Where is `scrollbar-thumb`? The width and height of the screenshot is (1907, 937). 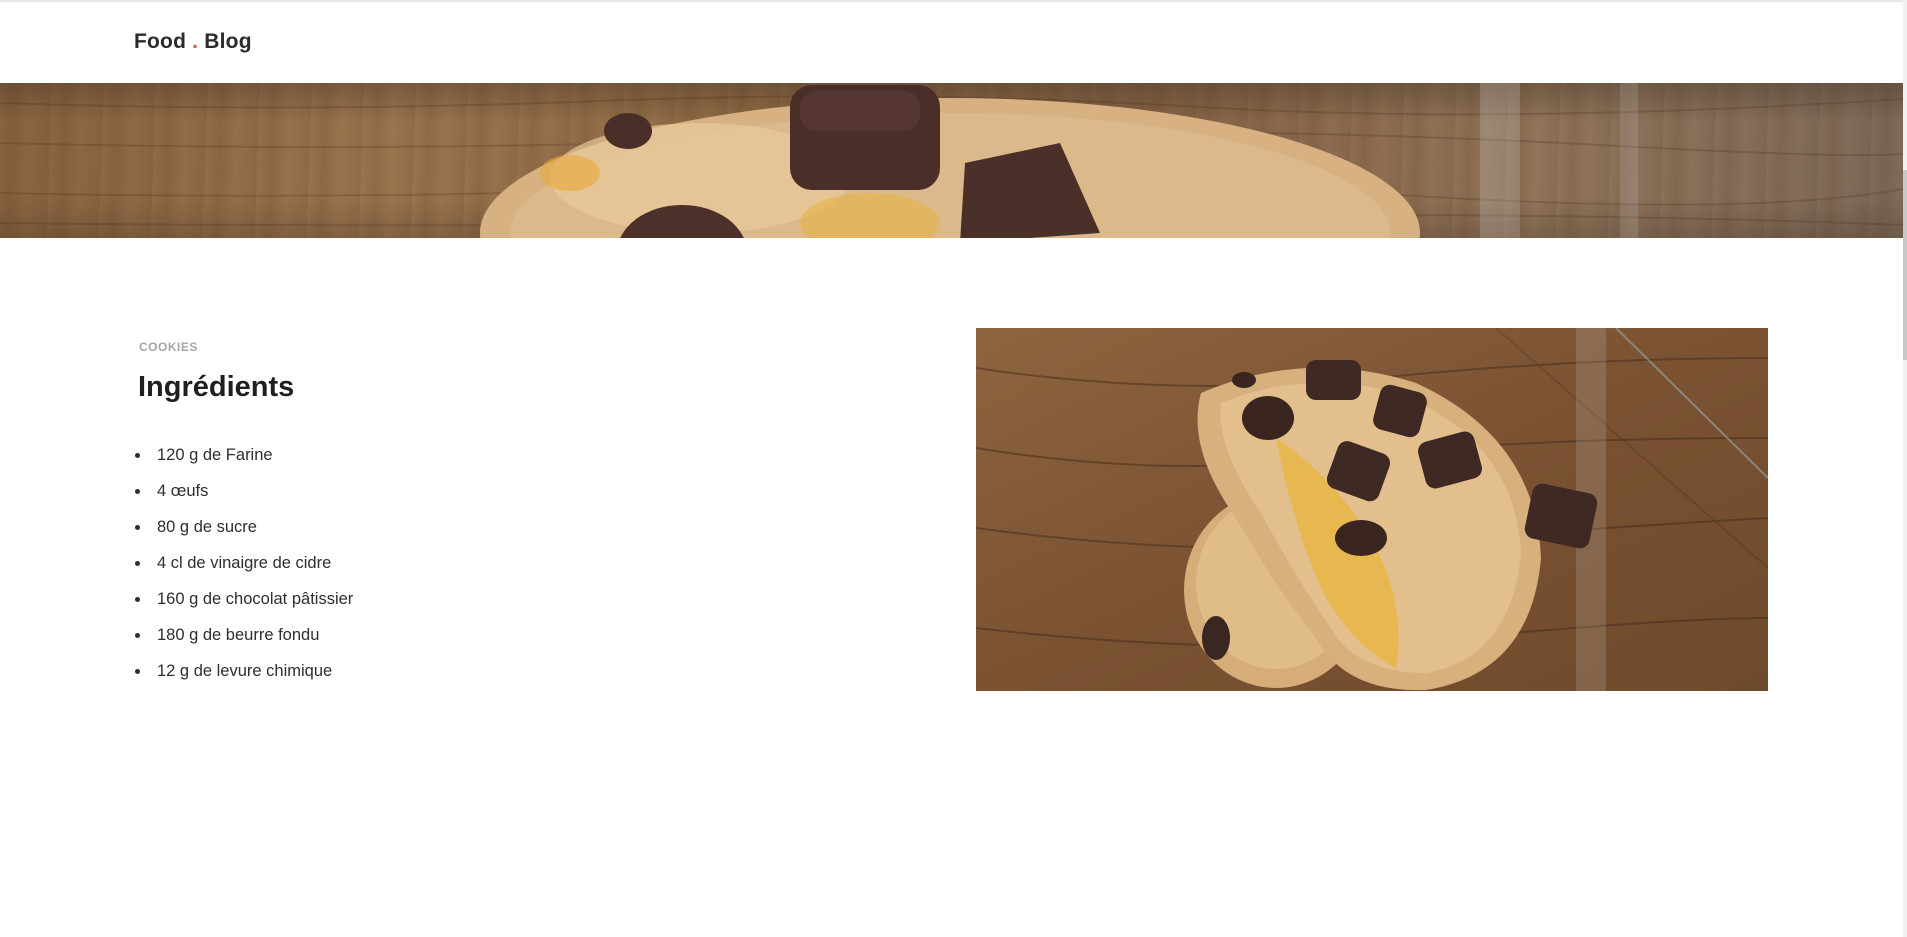
scrollbar-thumb is located at coordinates (1905, 265).